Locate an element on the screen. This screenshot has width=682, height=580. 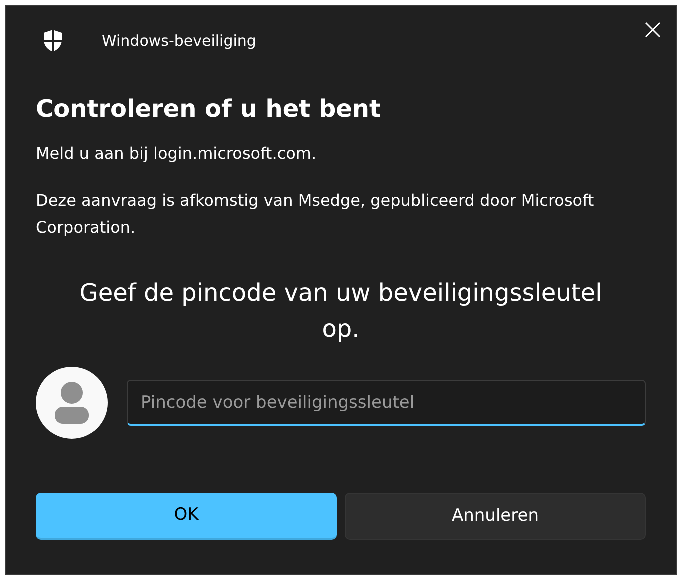
shield-icon is located at coordinates (53, 41).